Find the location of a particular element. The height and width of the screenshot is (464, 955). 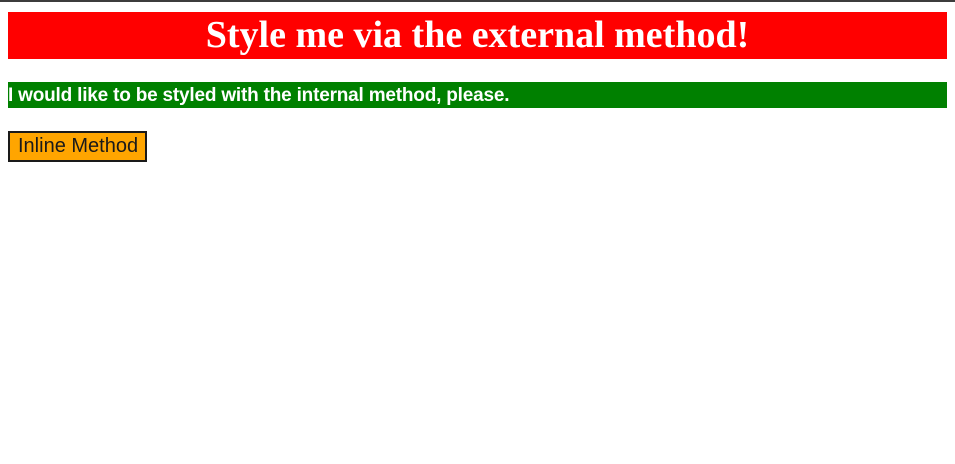

window-top-border is located at coordinates (477, 1).